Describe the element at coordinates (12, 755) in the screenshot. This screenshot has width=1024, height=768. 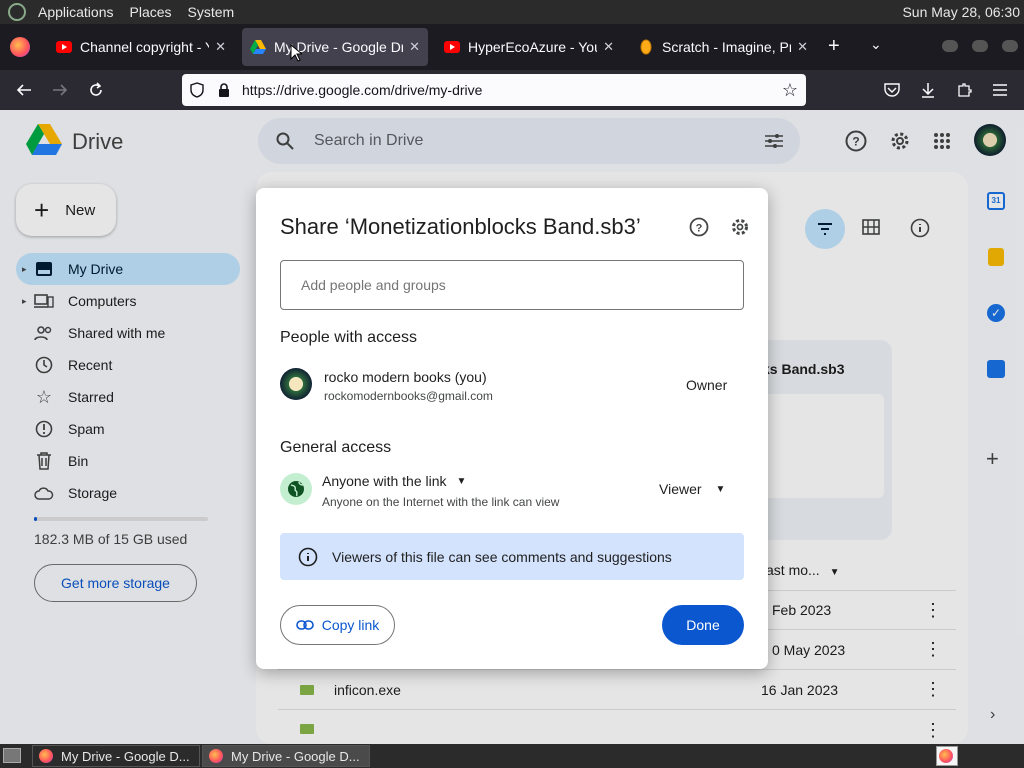
I see `show-desktop-icon` at that location.